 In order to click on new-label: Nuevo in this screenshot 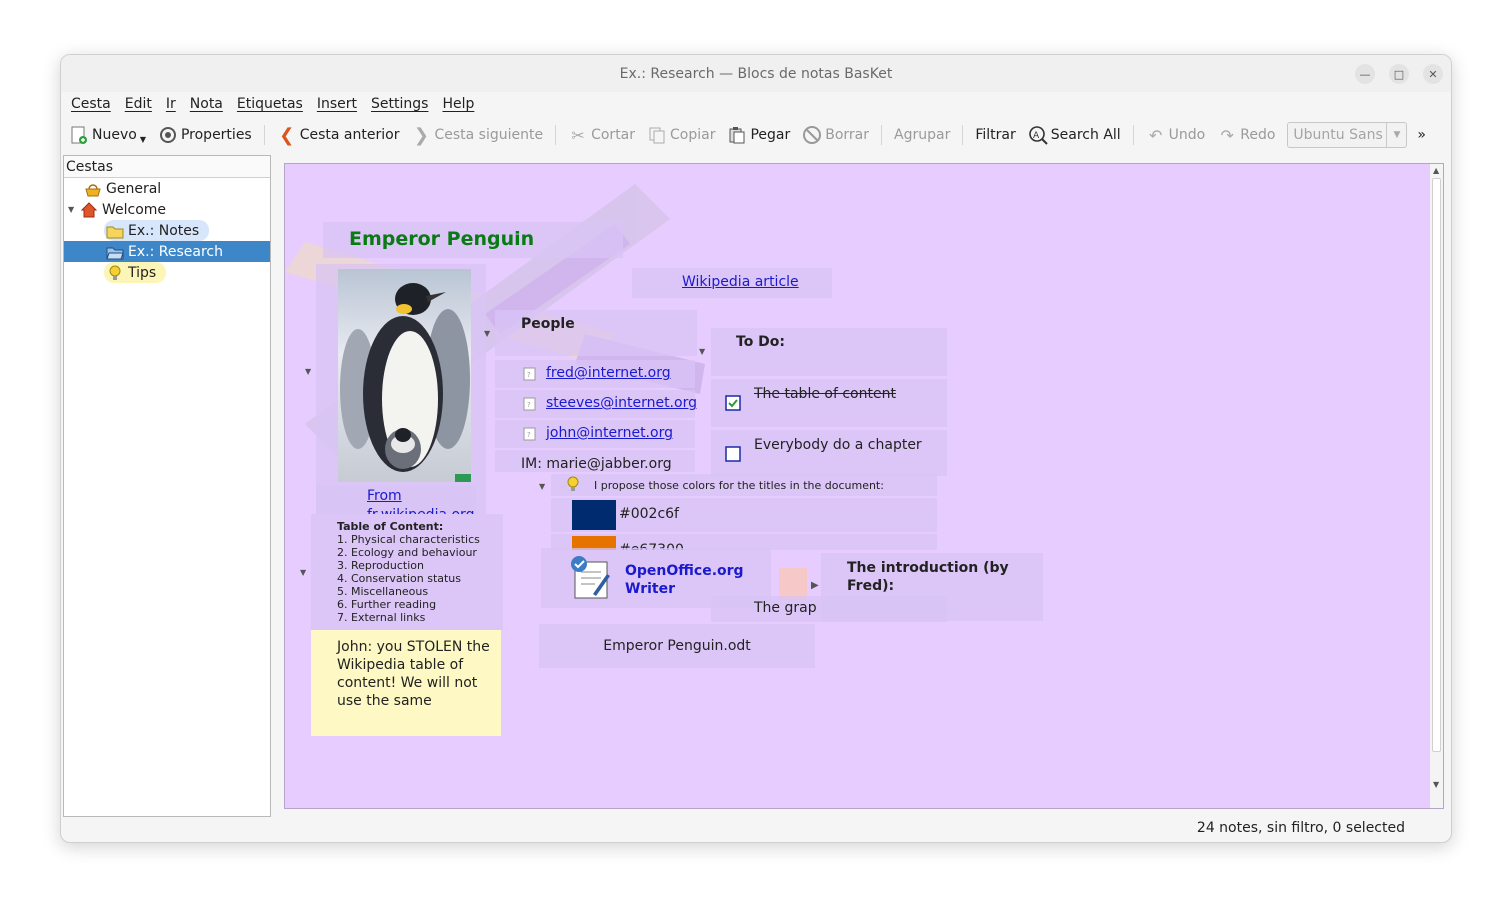, I will do `click(114, 135)`.